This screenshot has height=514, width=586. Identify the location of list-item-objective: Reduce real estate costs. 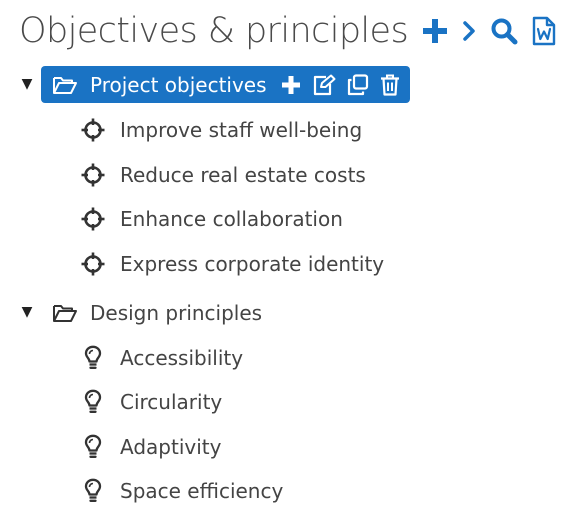
(223, 175).